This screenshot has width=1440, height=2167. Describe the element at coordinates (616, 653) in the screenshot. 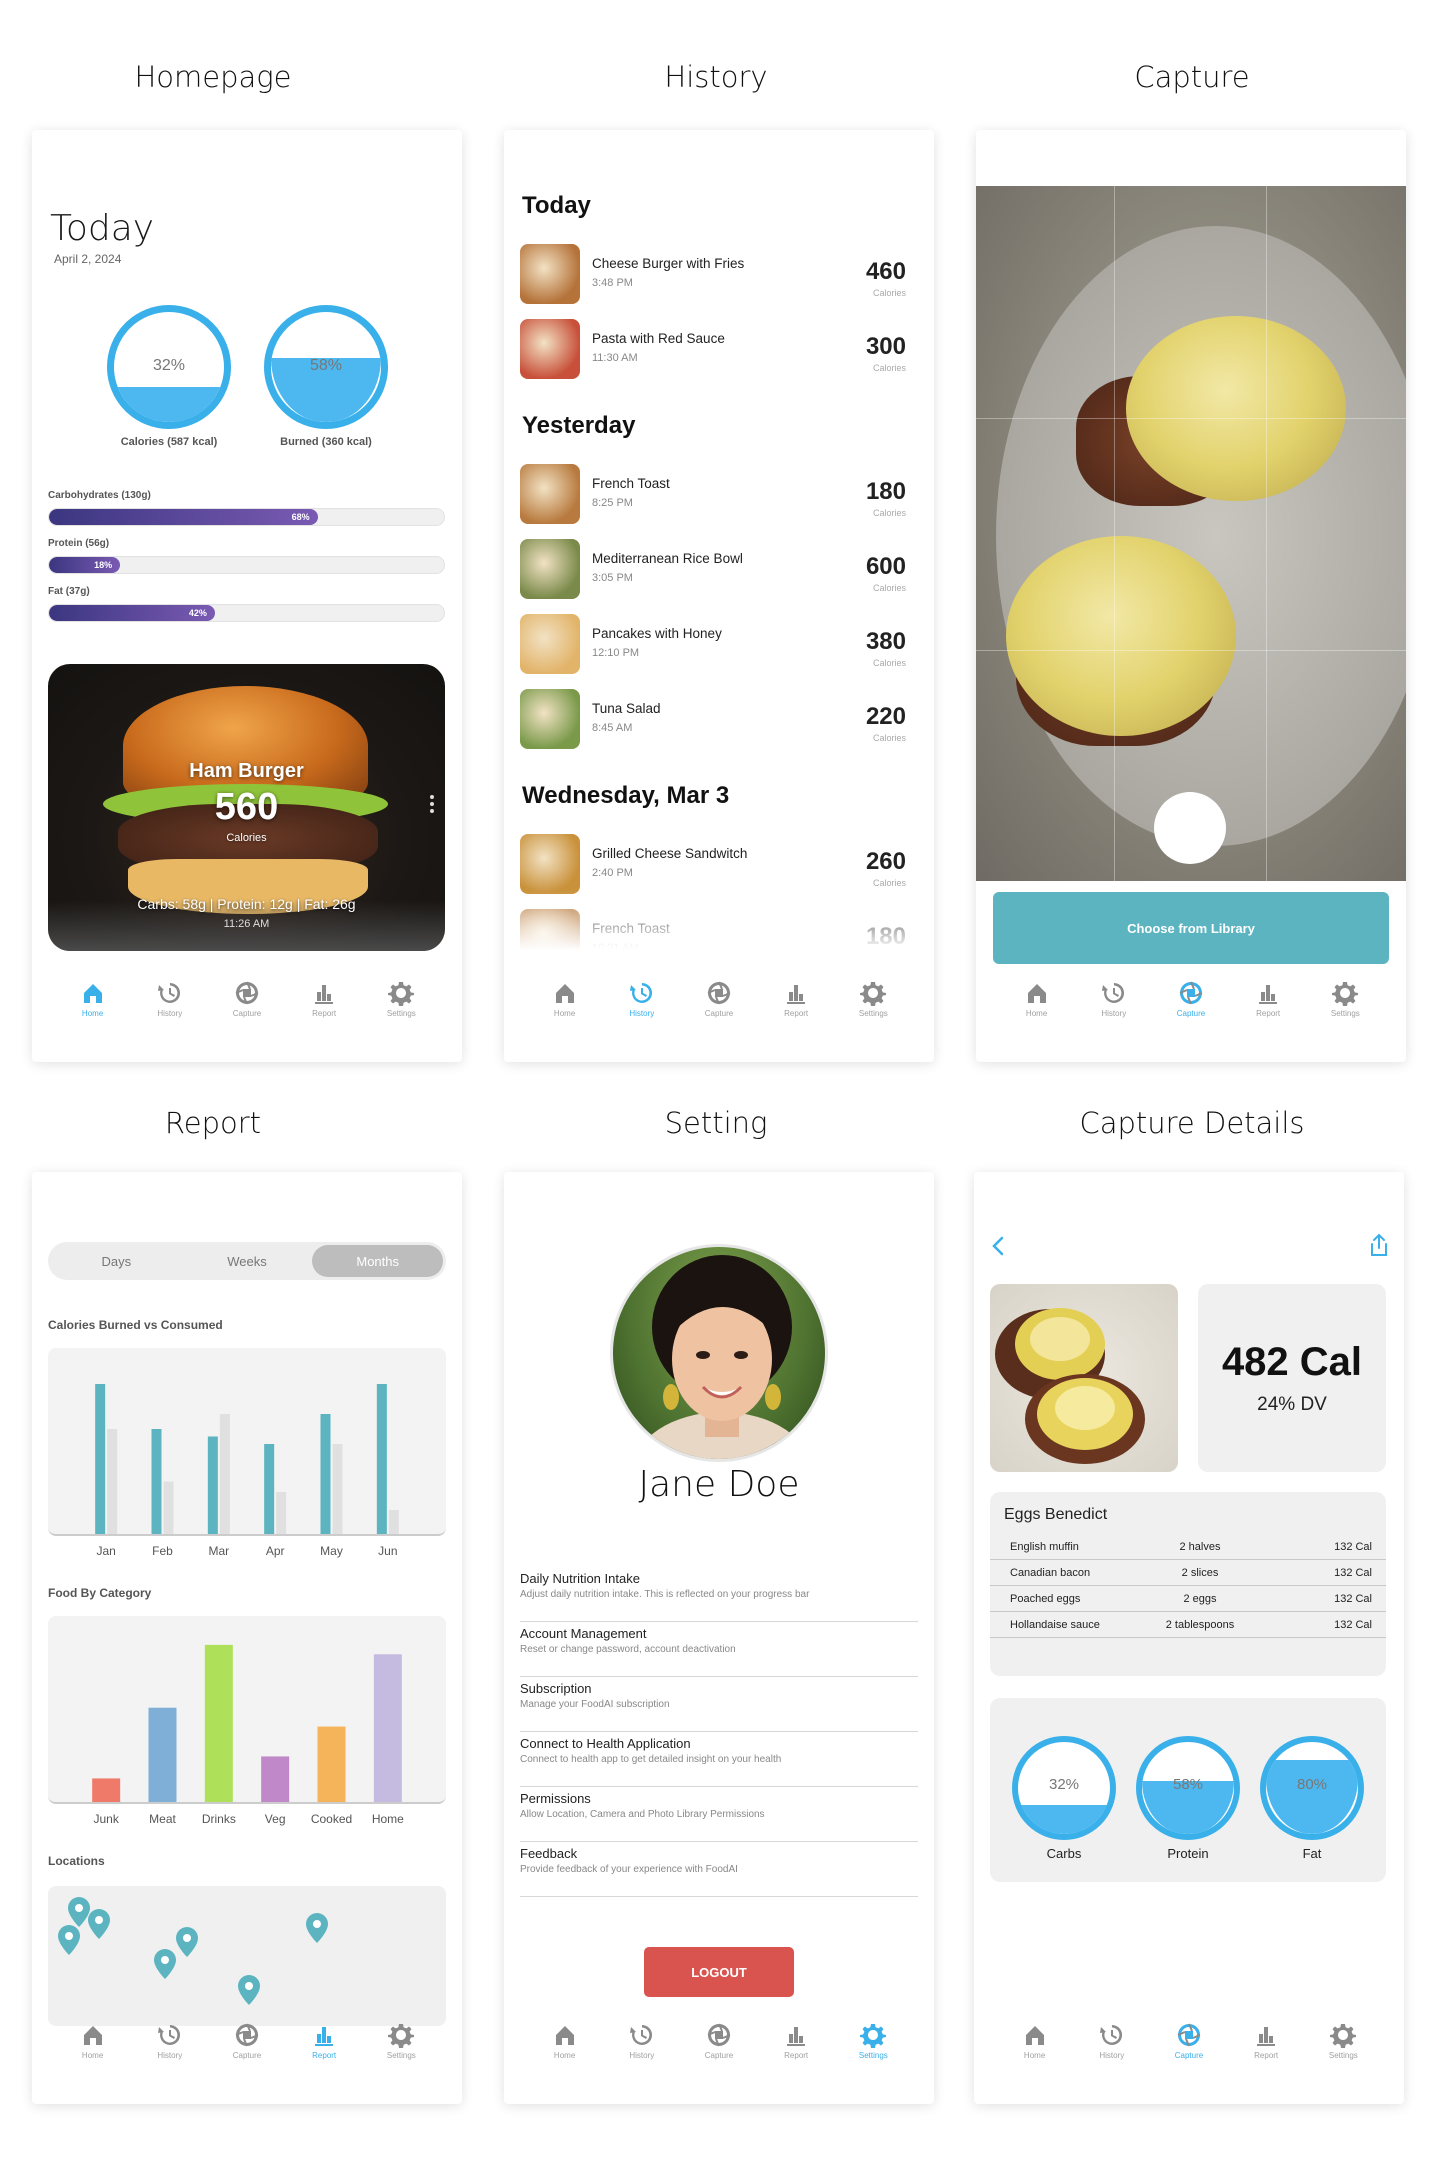

I see `meal-time: 12:10 PM` at that location.